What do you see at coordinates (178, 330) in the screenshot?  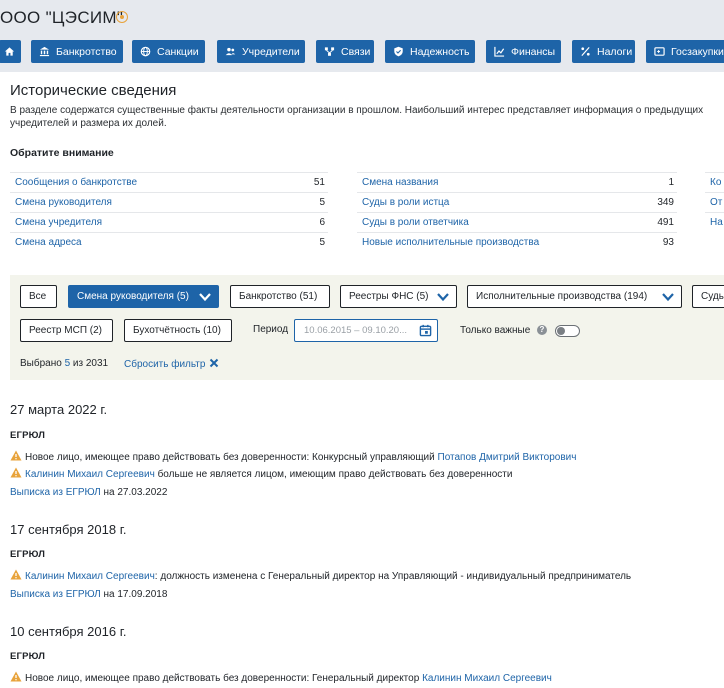 I see `filter-accounting-button: Бухотчётность (10)` at bounding box center [178, 330].